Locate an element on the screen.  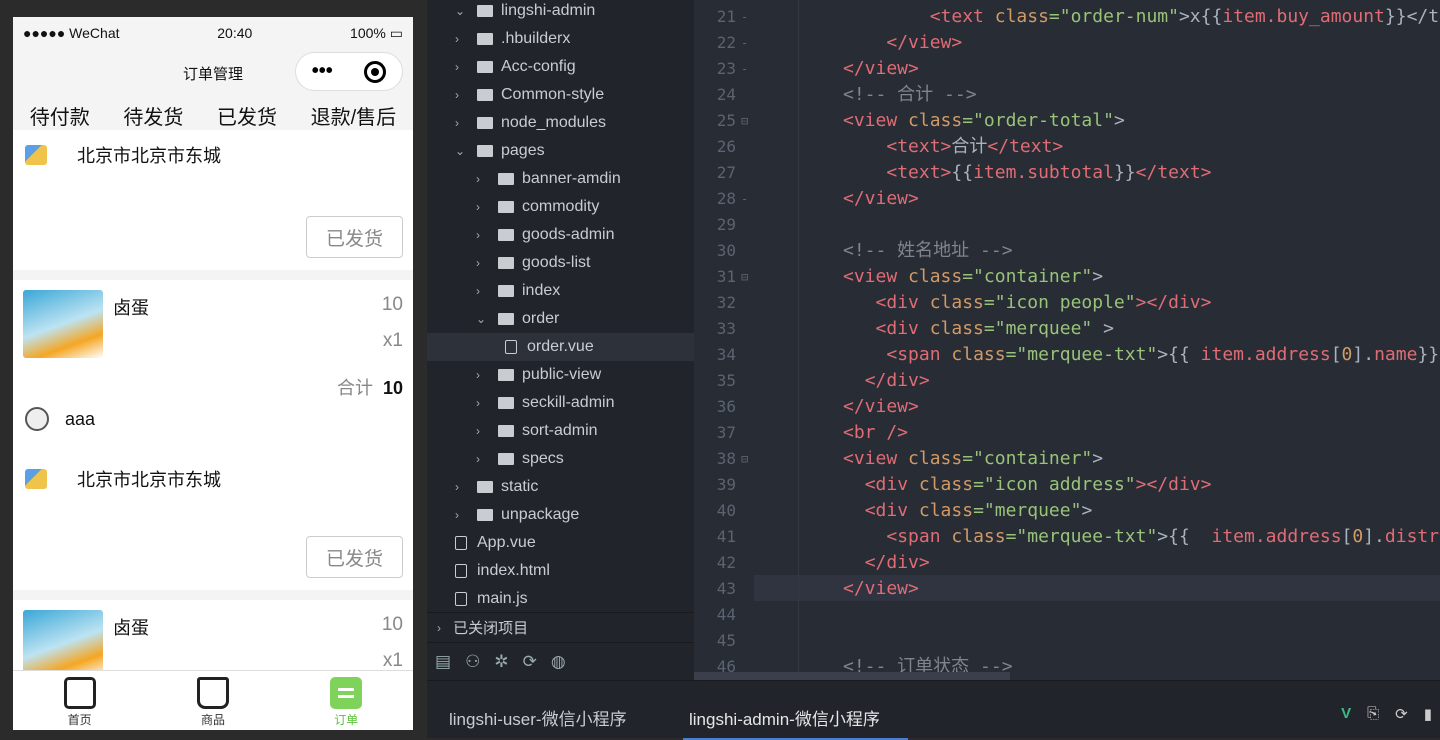
closed-projects: › 已关闭项目 is located at coordinates (560, 627).